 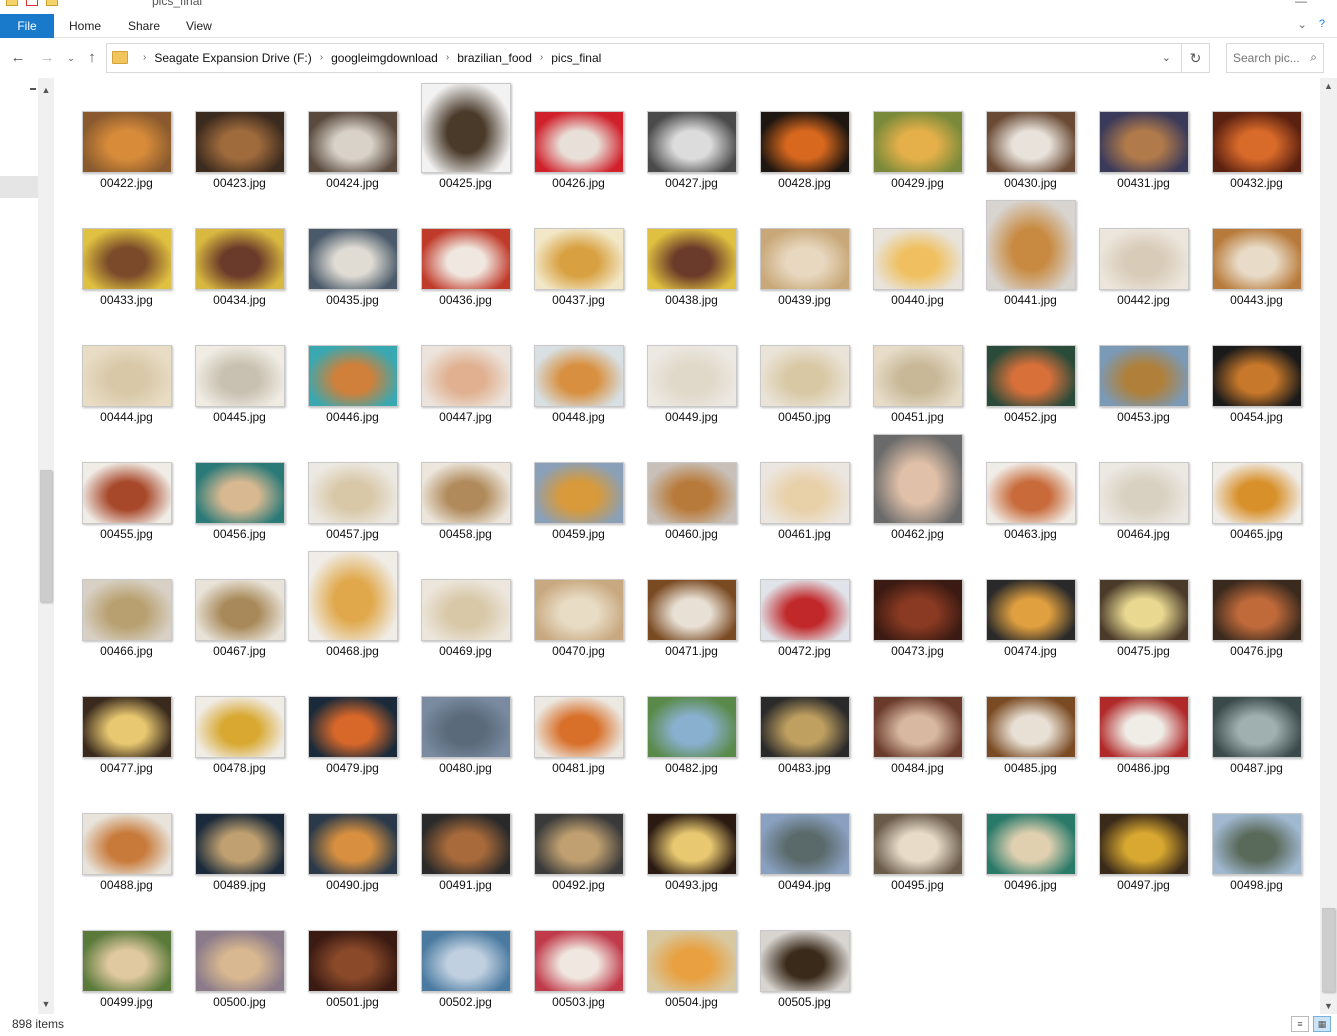 What do you see at coordinates (352, 370) in the screenshot?
I see `file-item: 00446.jpg` at bounding box center [352, 370].